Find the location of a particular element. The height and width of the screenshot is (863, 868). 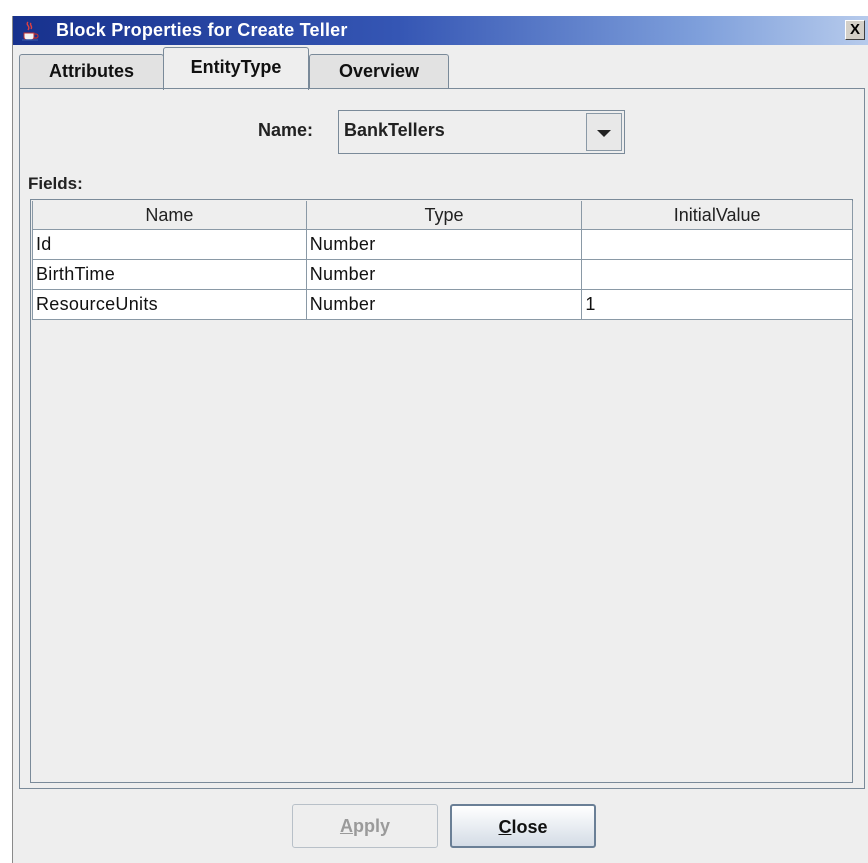

column-header-initialvalue: InitialValue is located at coordinates (717, 215).